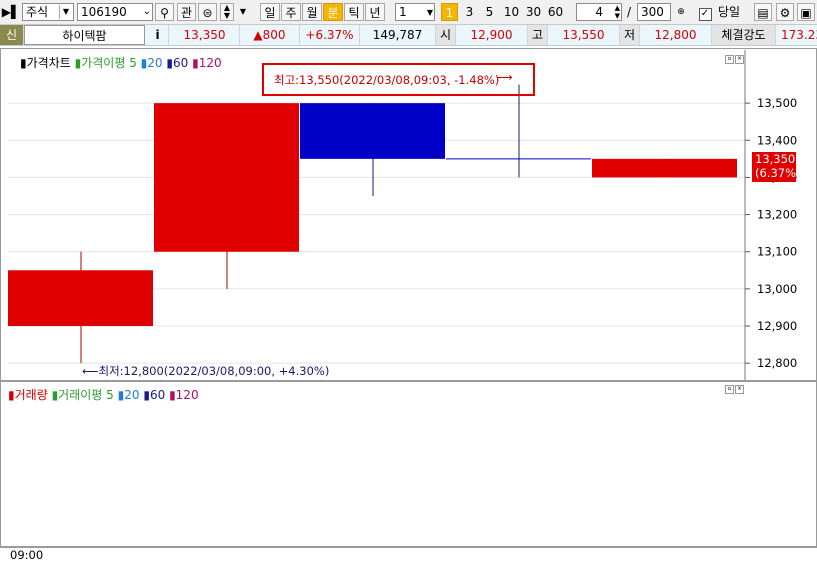  I want to click on price-tick-label: 13,000, so click(777, 289).